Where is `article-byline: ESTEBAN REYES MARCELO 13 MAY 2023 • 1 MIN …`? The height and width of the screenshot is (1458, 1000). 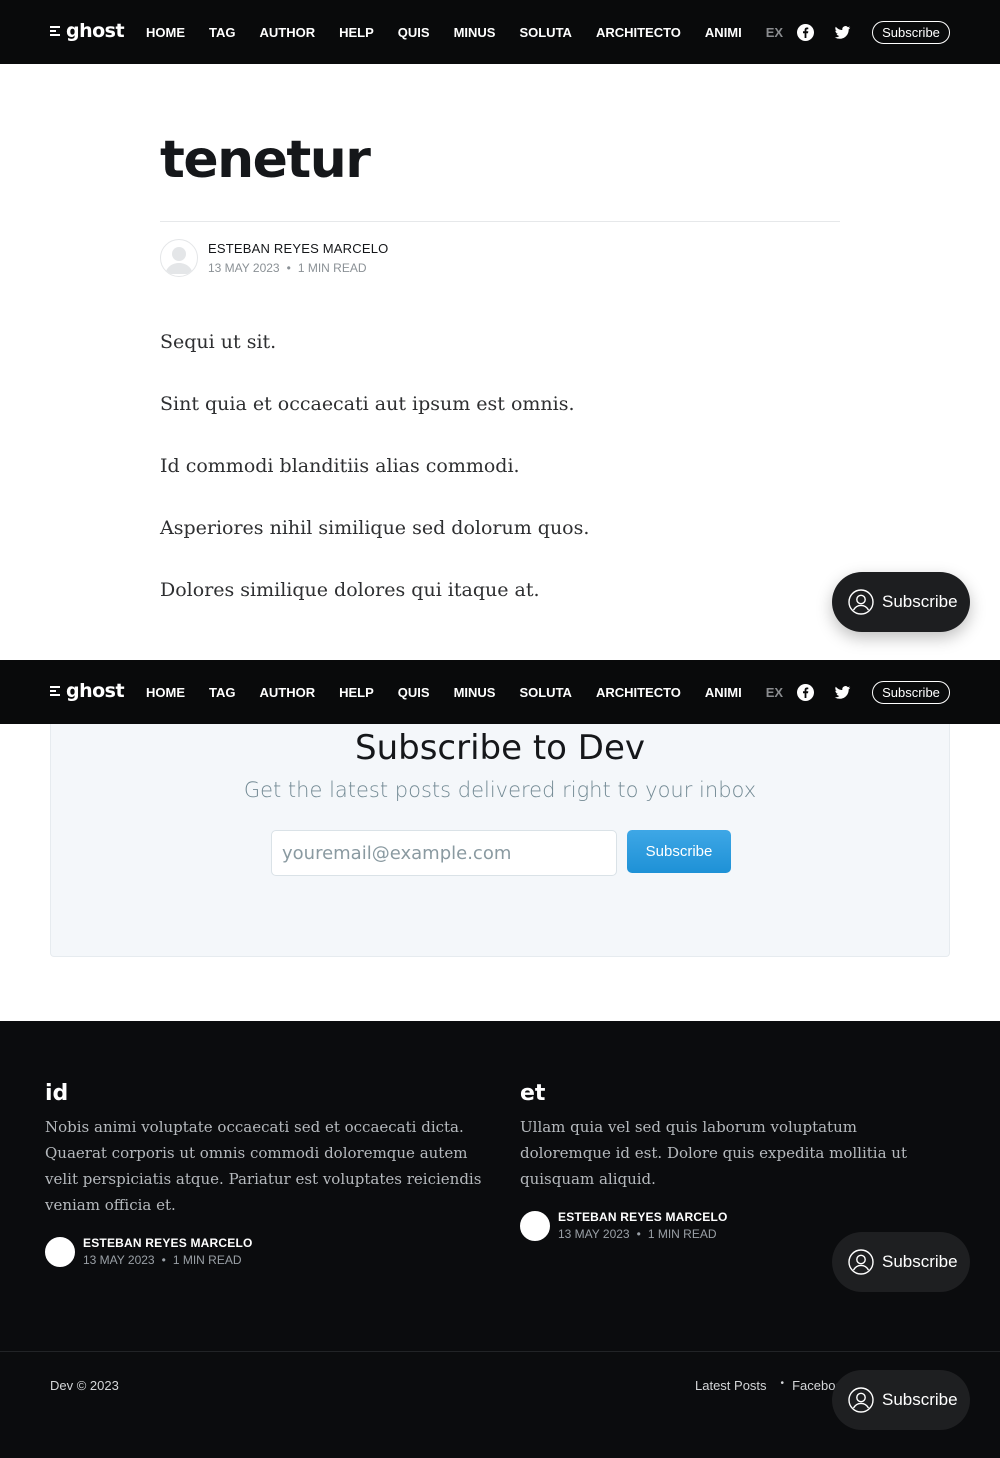 article-byline: ESTEBAN REYES MARCELO 13 MAY 2023 • 1 MIN … is located at coordinates (500, 258).